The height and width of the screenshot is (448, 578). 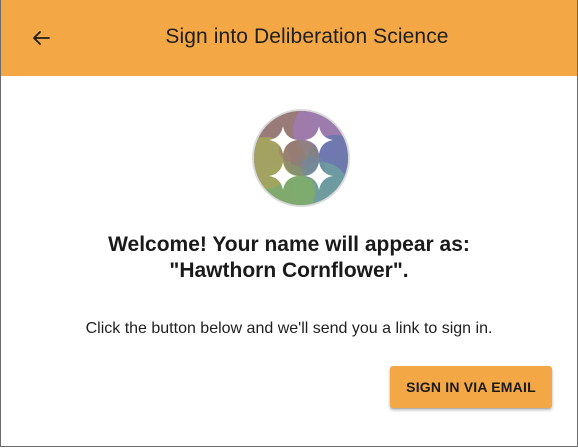 What do you see at coordinates (289, 270) in the screenshot?
I see `display-name: "Hawthorn Cornflower".` at bounding box center [289, 270].